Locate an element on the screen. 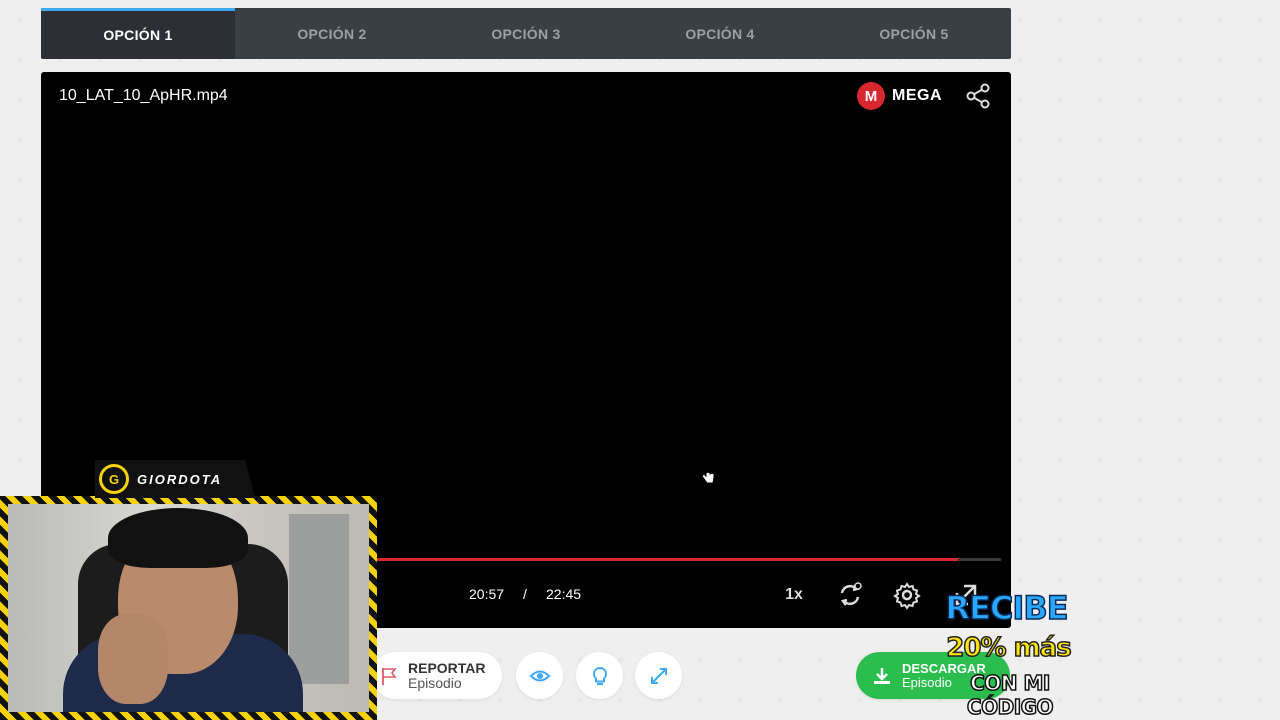 This screenshot has height=720, width=1280. loop-icon is located at coordinates (850, 595).